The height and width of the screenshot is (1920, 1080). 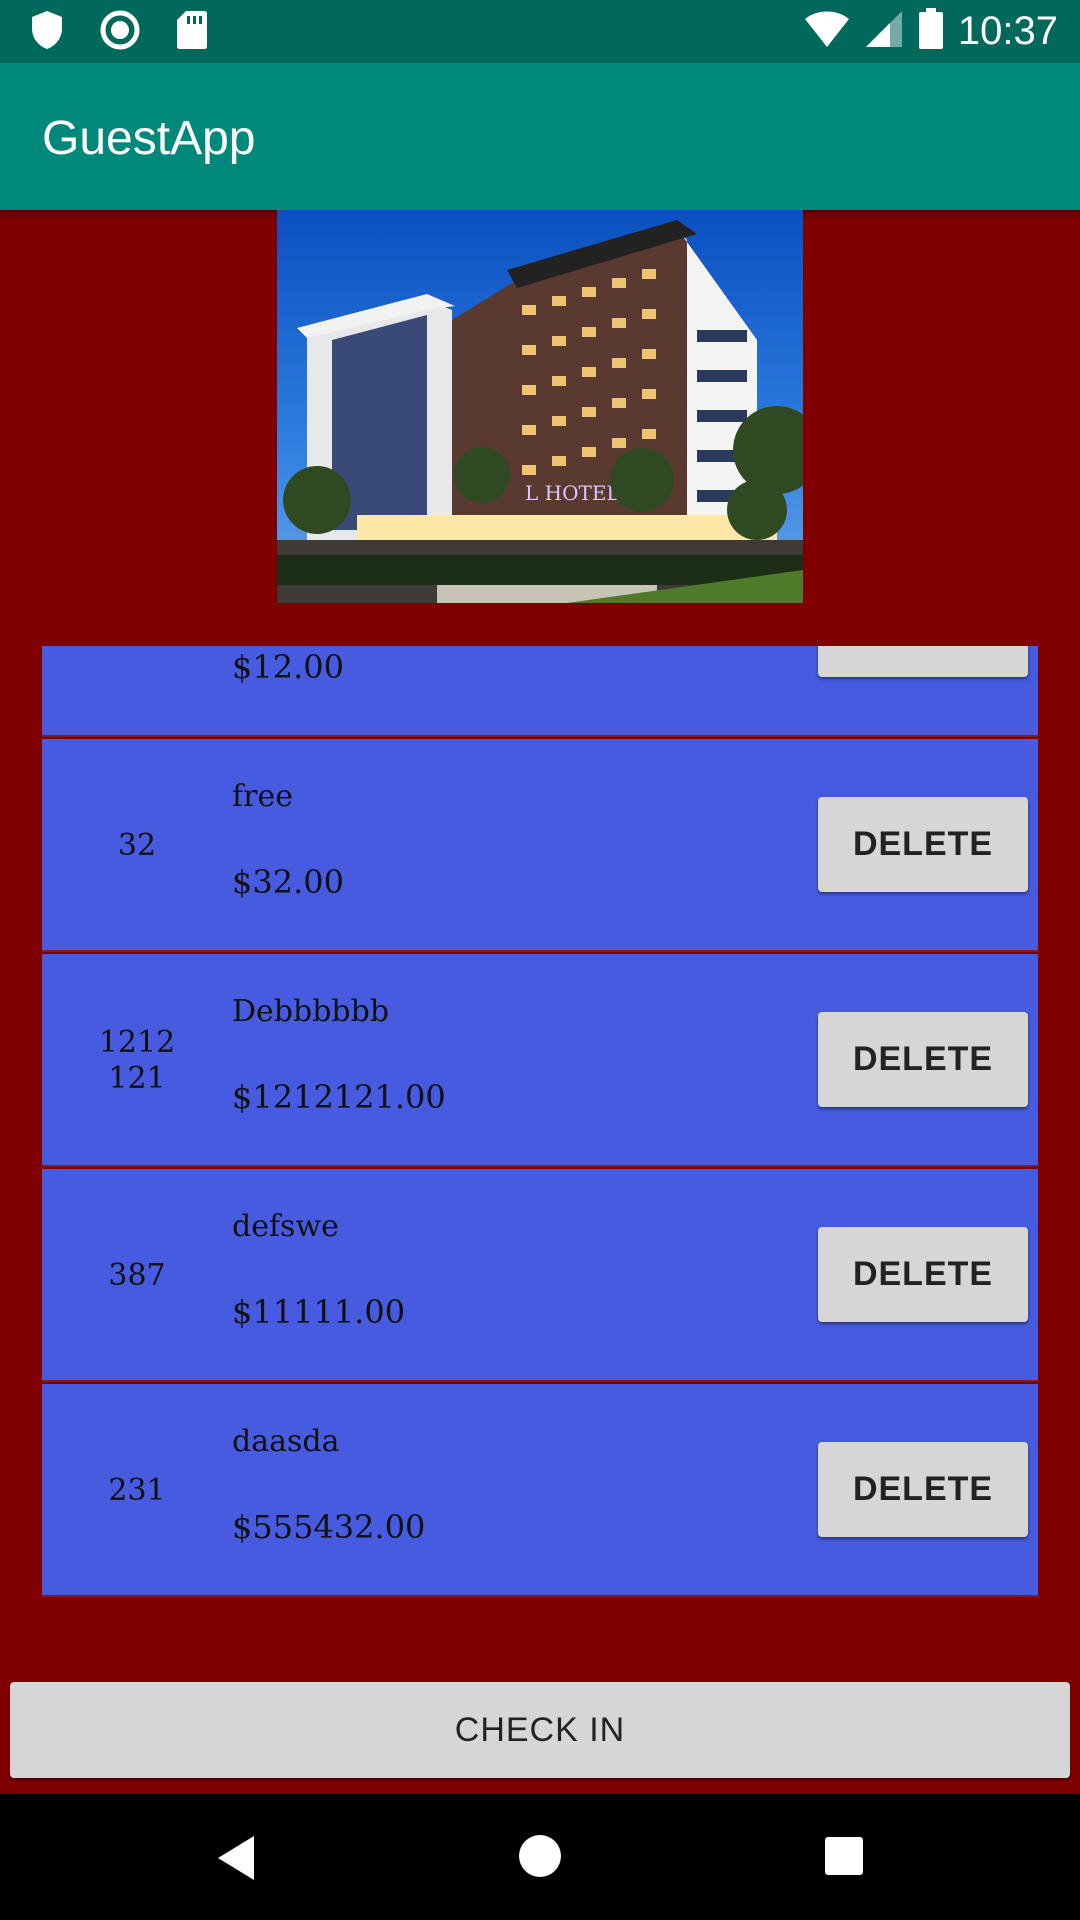 I want to click on guest-price: $12.00, so click(x=288, y=667).